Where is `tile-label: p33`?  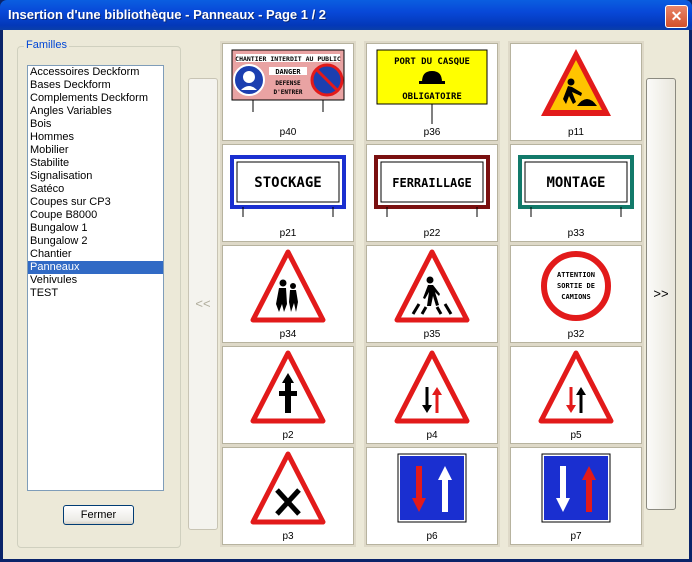
tile-label: p33 is located at coordinates (576, 233).